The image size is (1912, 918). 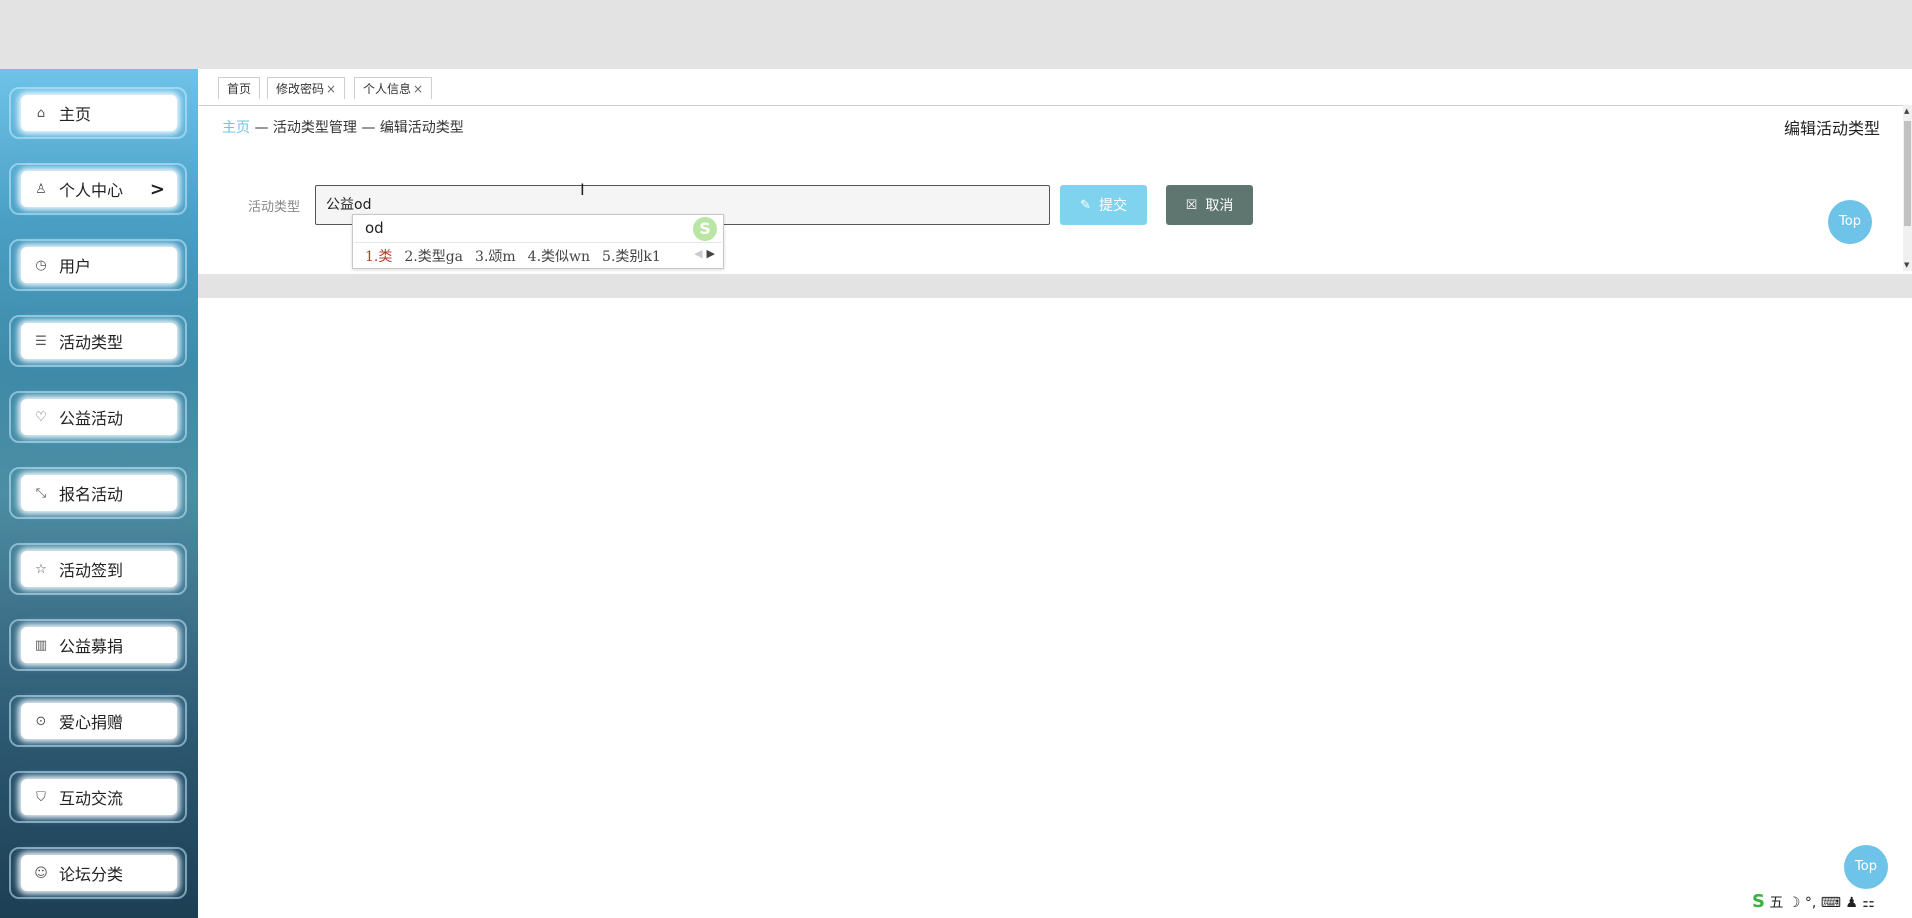 What do you see at coordinates (91, 722) in the screenshot?
I see `sidebar-item-label: 爱心捐赠` at bounding box center [91, 722].